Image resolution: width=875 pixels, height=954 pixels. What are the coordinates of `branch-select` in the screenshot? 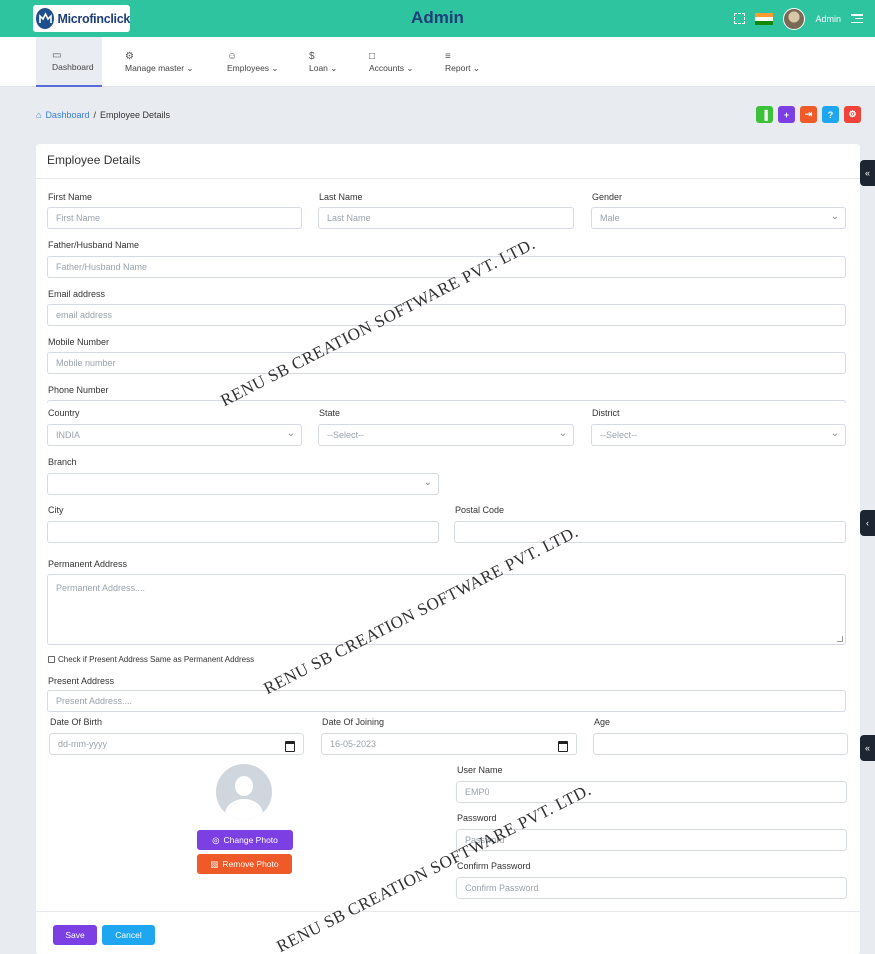 It's located at (243, 484).